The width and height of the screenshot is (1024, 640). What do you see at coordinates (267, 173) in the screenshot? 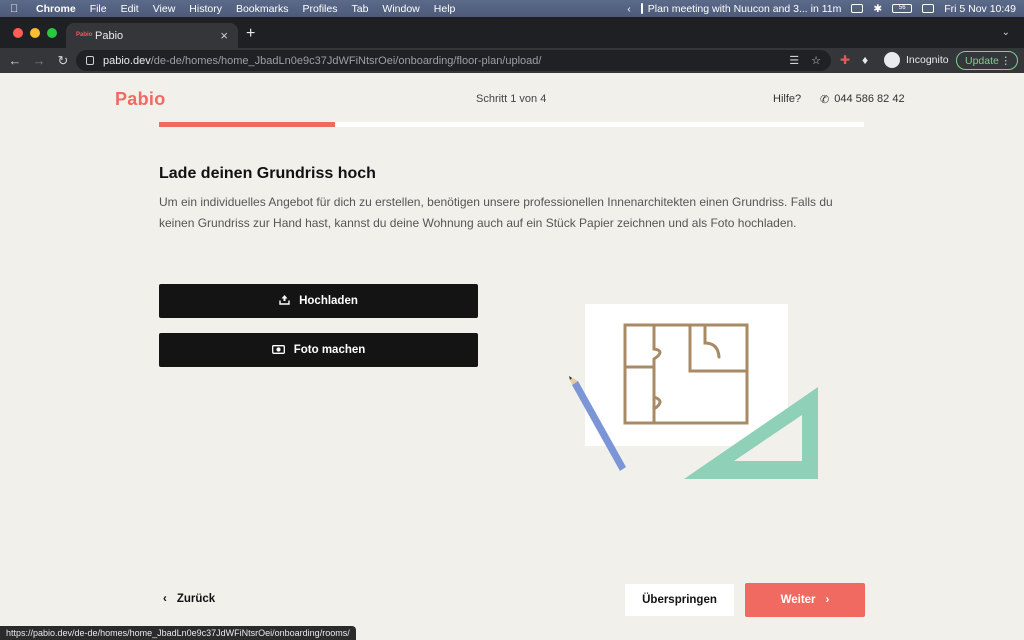
I see `page-title: Lade deinen Grundriss hoch` at bounding box center [267, 173].